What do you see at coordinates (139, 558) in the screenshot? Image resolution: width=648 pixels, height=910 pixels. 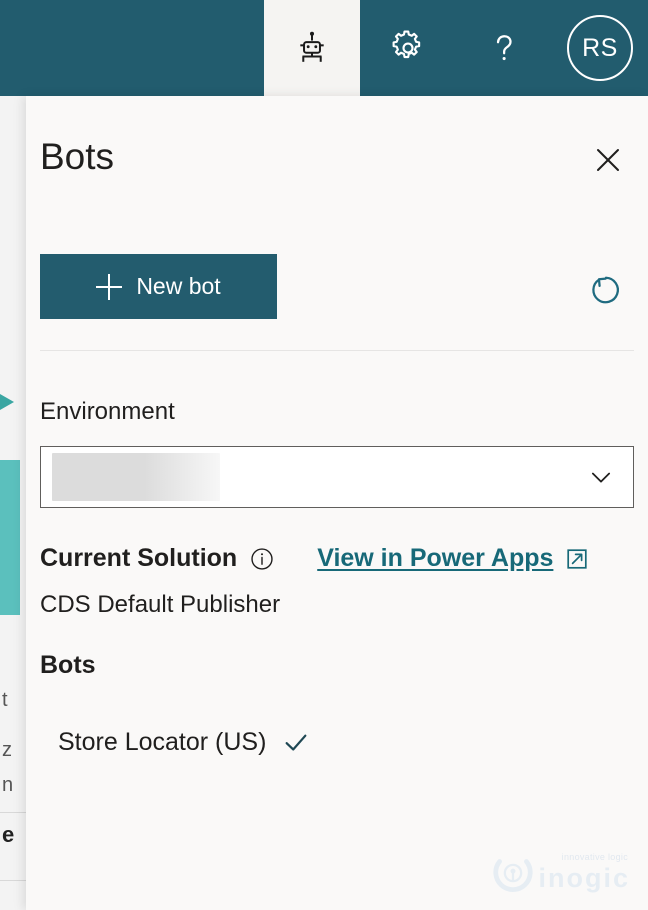 I see `current-solution-label: Current Solution` at bounding box center [139, 558].